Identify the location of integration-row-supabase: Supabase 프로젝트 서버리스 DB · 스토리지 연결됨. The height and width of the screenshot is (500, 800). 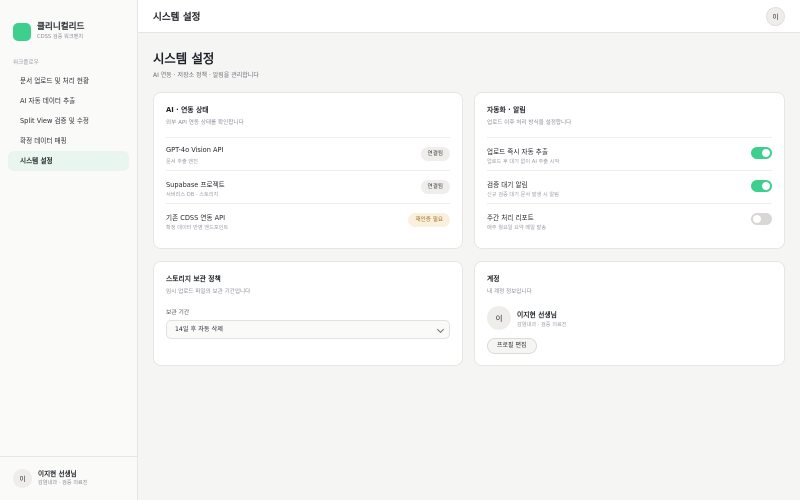
(308, 186).